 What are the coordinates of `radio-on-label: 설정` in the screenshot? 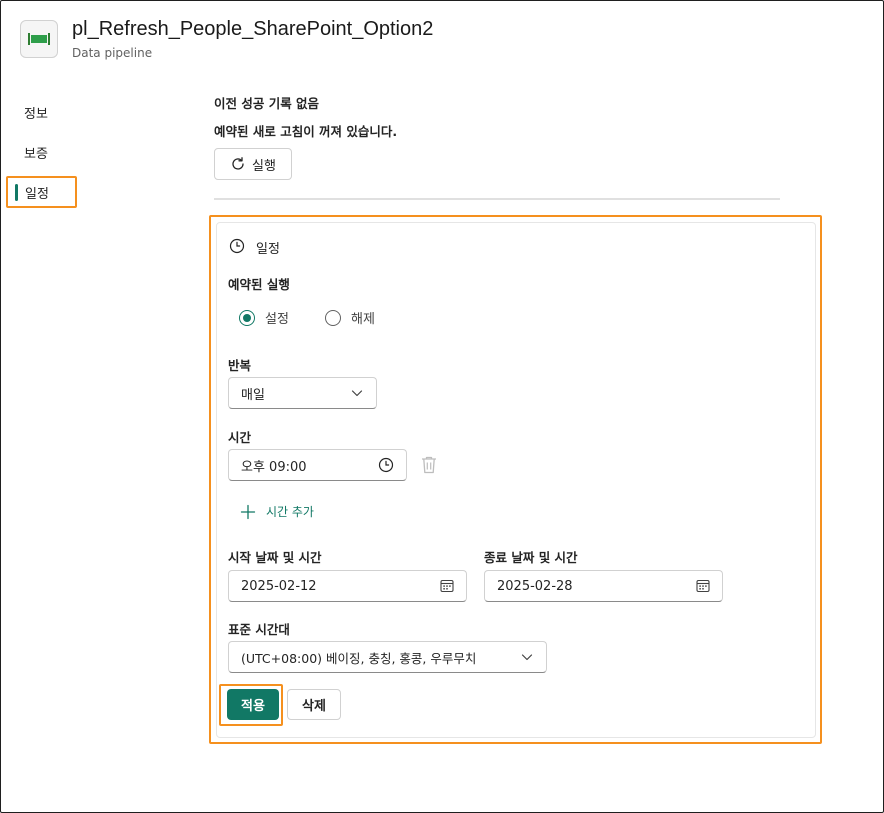 It's located at (277, 319).